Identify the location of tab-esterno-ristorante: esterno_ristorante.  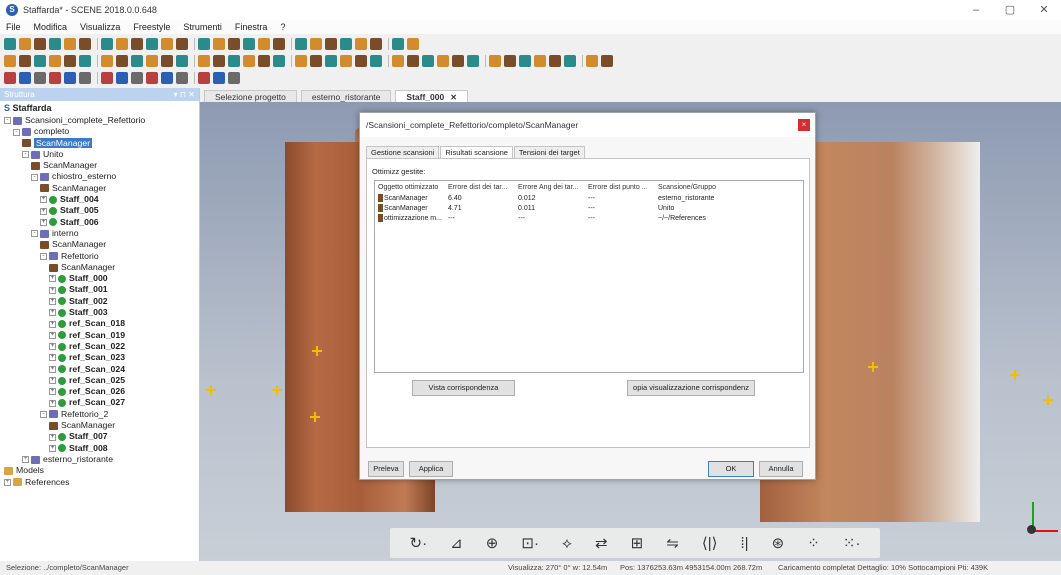
(346, 96).